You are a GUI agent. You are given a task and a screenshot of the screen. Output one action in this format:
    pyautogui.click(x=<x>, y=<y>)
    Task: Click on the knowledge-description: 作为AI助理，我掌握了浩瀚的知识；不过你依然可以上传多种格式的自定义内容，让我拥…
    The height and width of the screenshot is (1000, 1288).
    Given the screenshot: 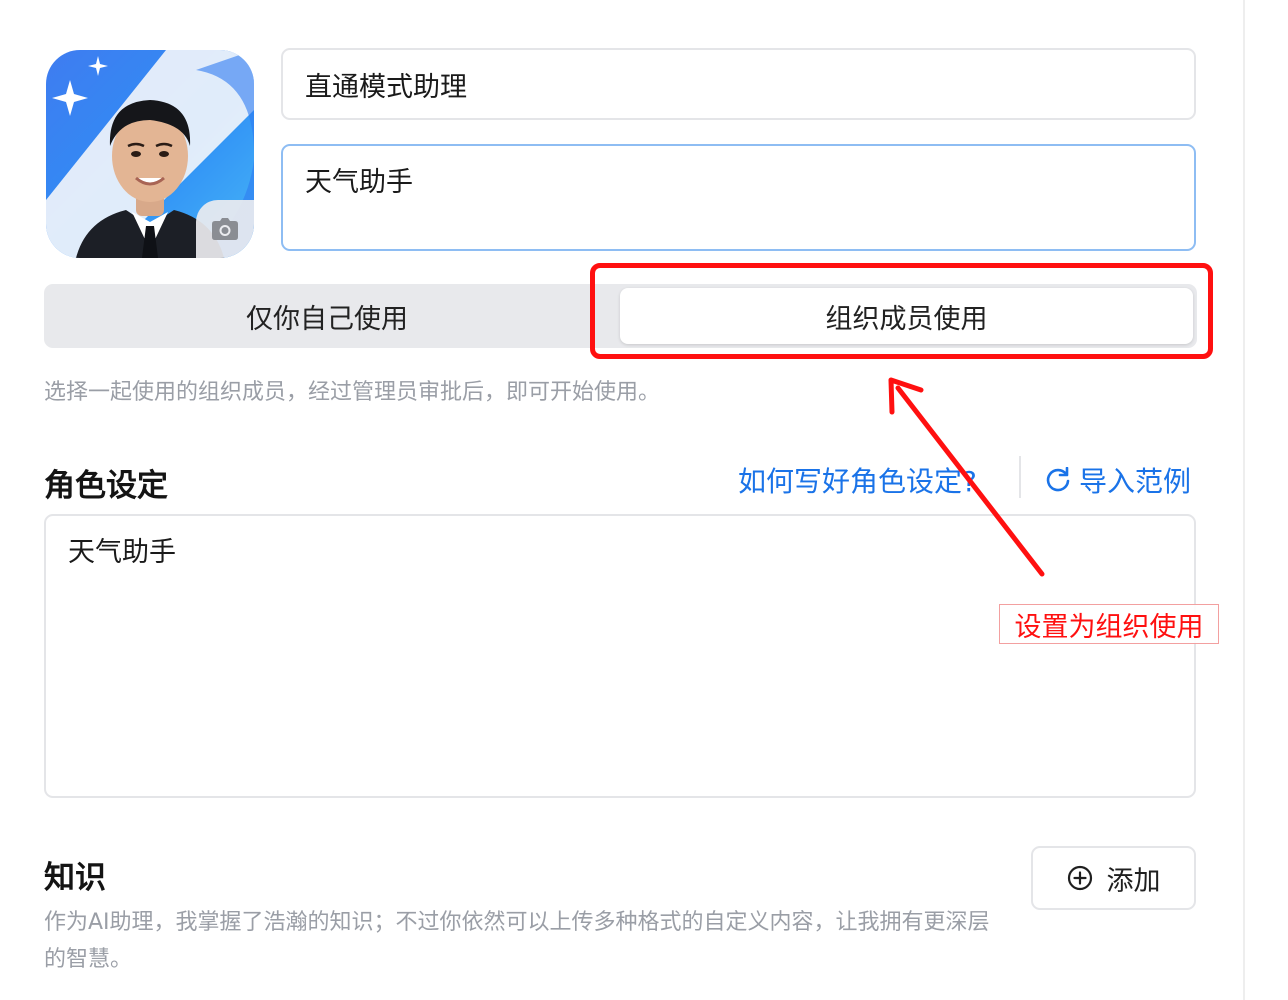 What is the action you would take?
    pyautogui.click(x=517, y=941)
    